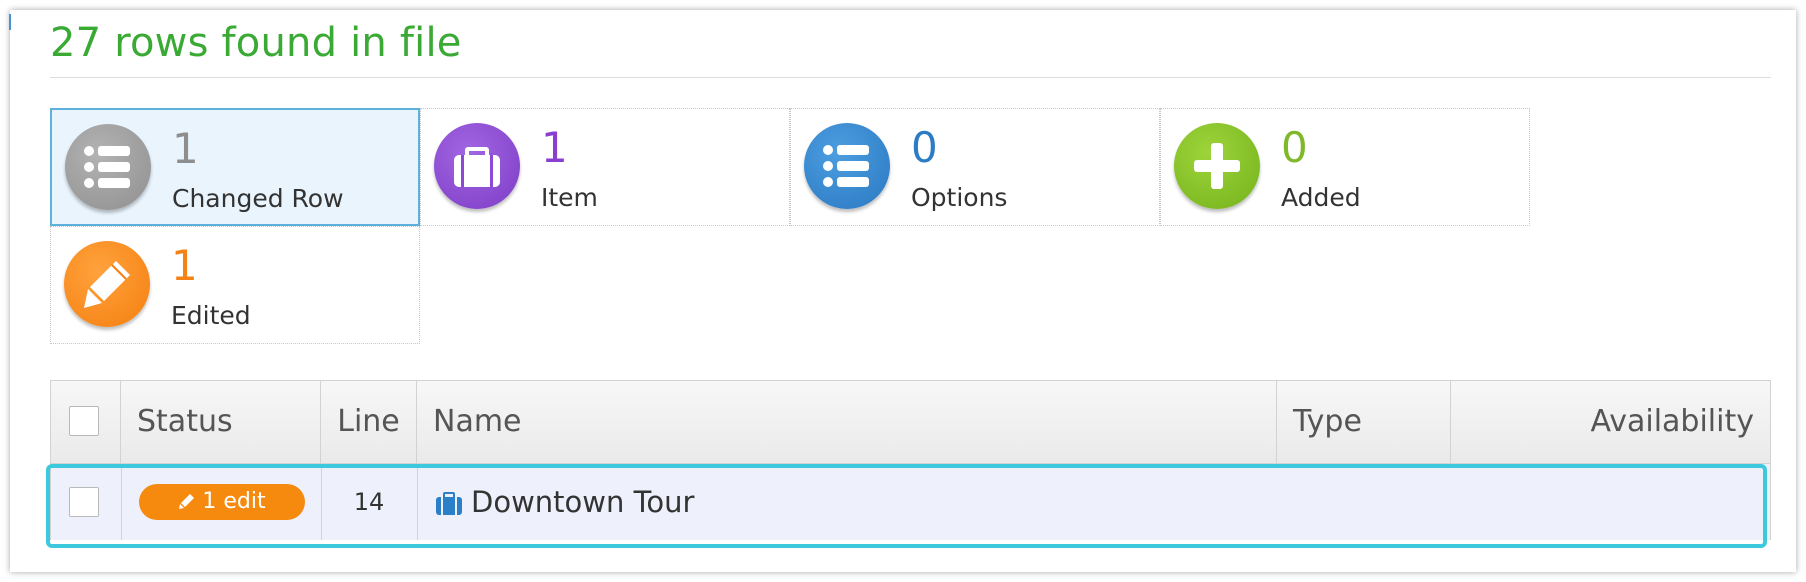 The height and width of the screenshot is (582, 1806). I want to click on column-header-availability: Availability, so click(1610, 422).